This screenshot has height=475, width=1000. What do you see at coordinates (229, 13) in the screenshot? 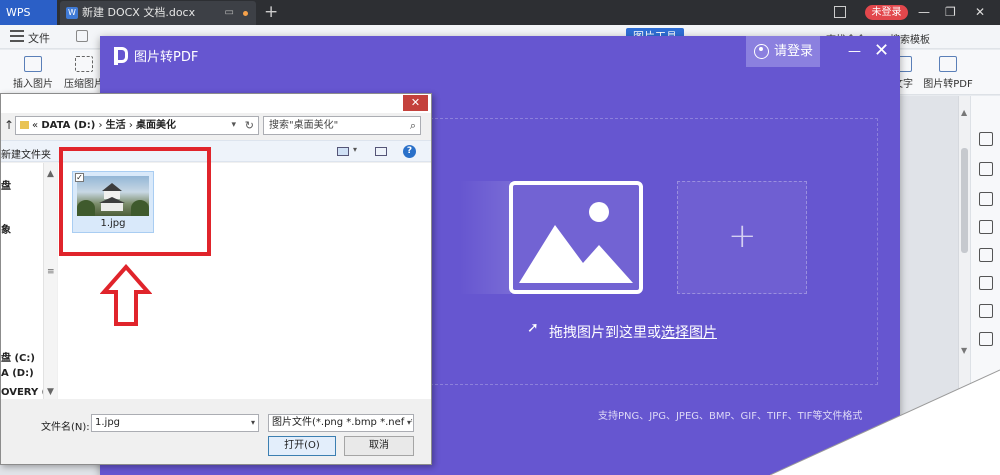
I see `tab-display-icon: ▭` at bounding box center [229, 13].